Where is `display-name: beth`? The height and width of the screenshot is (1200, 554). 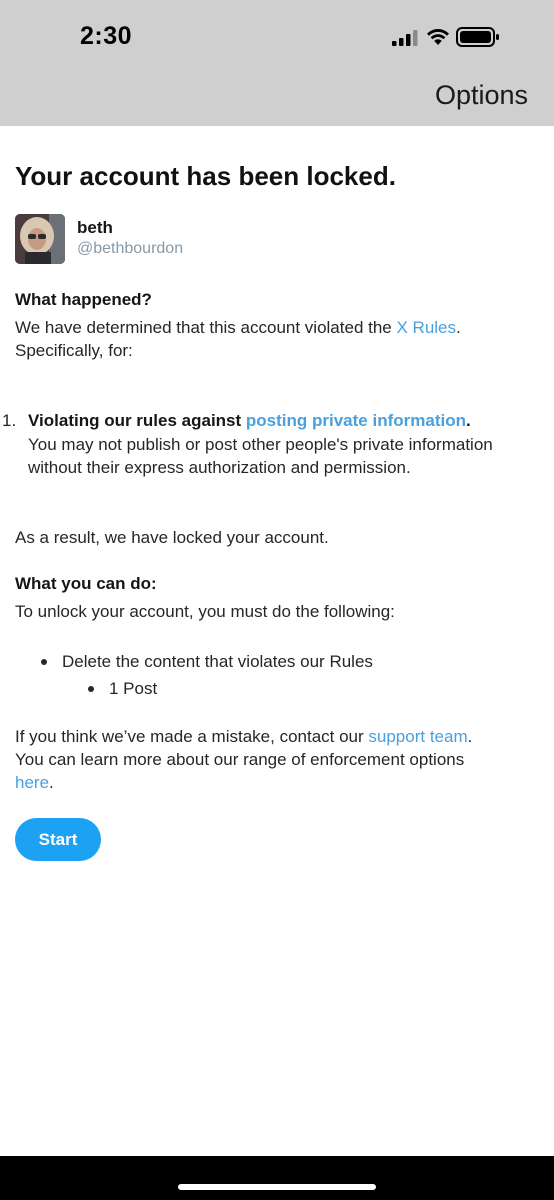
display-name: beth is located at coordinates (95, 227).